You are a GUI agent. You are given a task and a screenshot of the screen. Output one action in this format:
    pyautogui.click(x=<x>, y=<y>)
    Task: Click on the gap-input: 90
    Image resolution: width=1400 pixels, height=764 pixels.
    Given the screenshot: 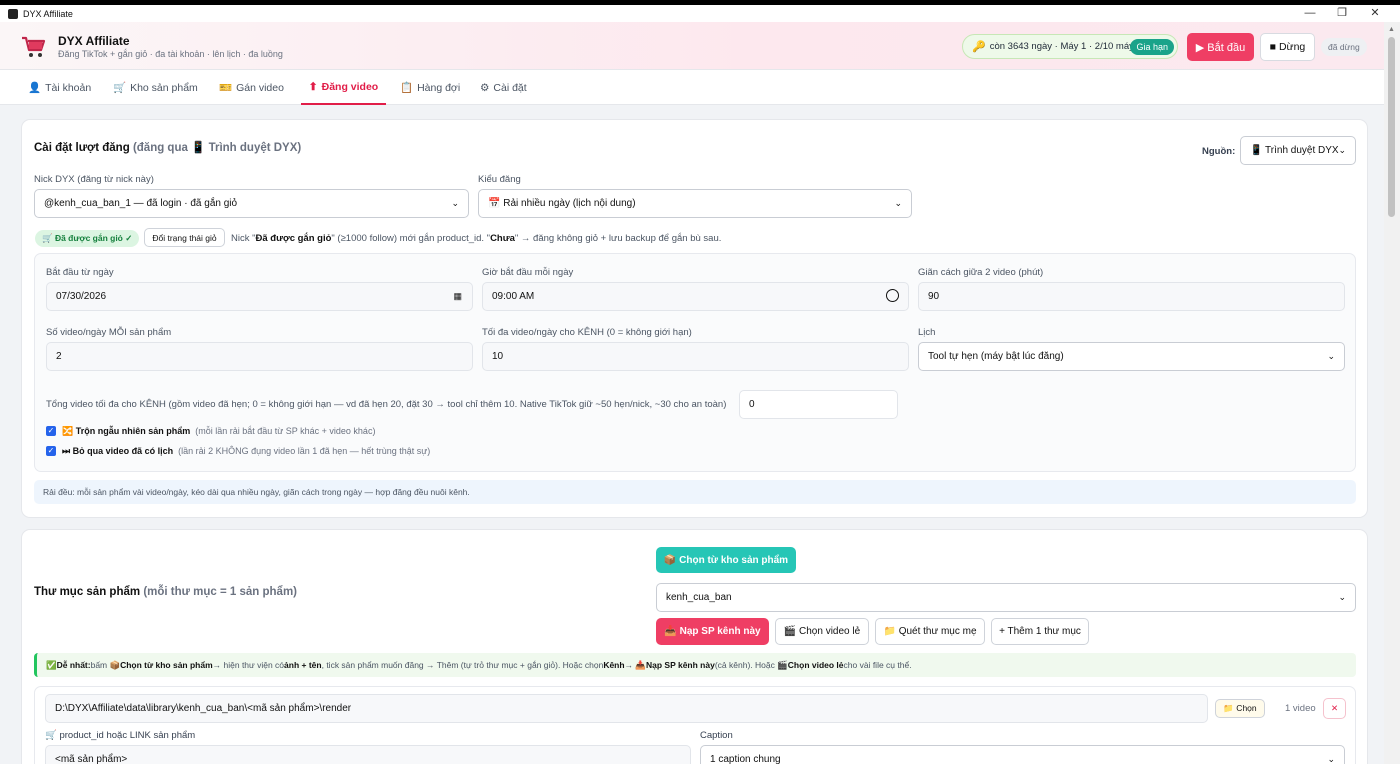 What is the action you would take?
    pyautogui.click(x=1131, y=296)
    